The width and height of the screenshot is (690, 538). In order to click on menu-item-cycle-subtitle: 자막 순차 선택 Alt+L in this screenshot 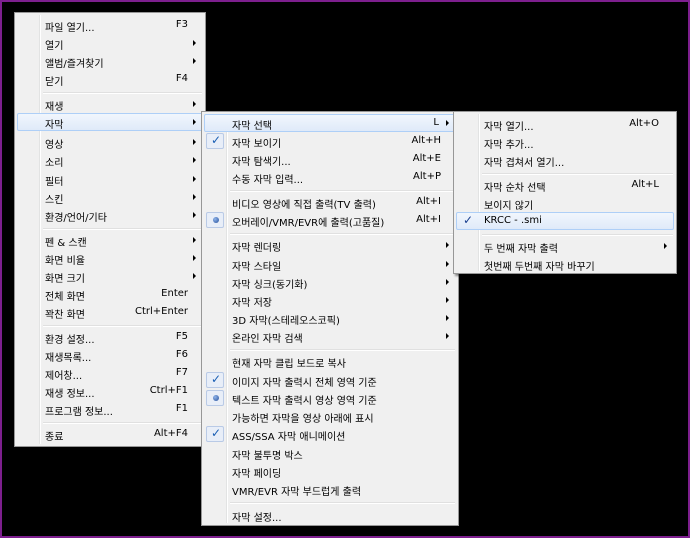, I will do `click(565, 185)`.